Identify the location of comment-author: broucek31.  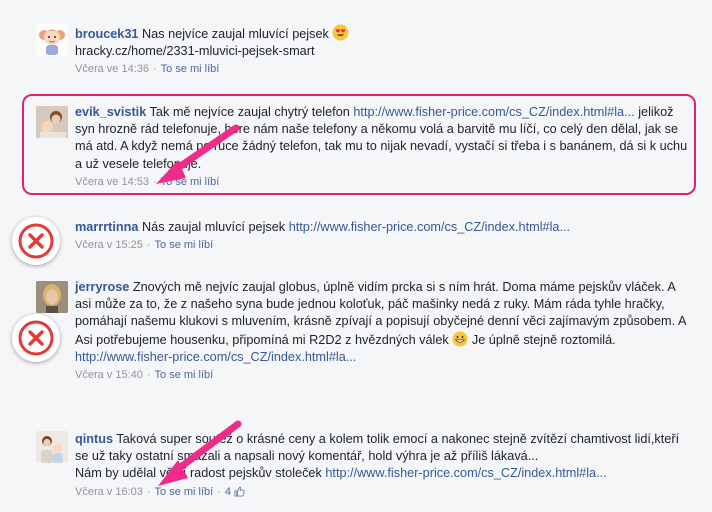
(106, 34).